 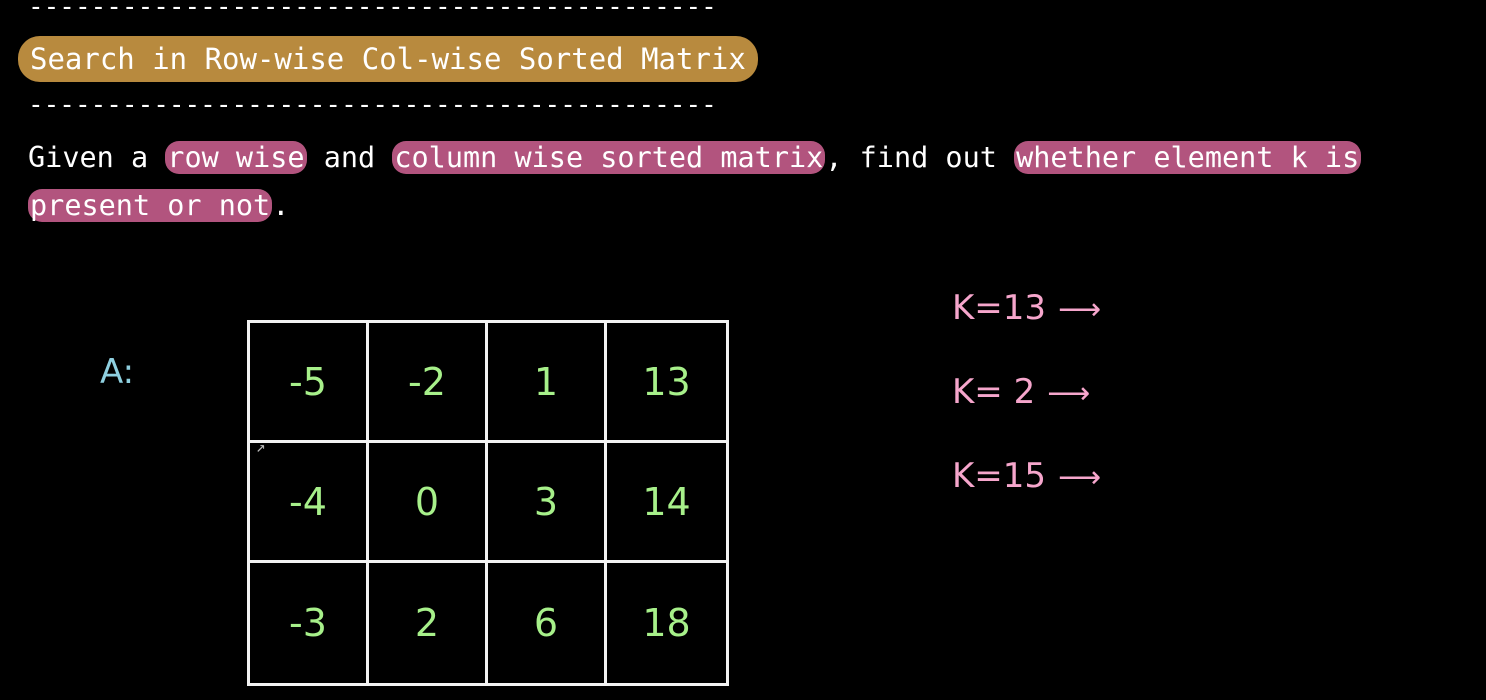 I want to click on query-text: K= 2, so click(x=994, y=392).